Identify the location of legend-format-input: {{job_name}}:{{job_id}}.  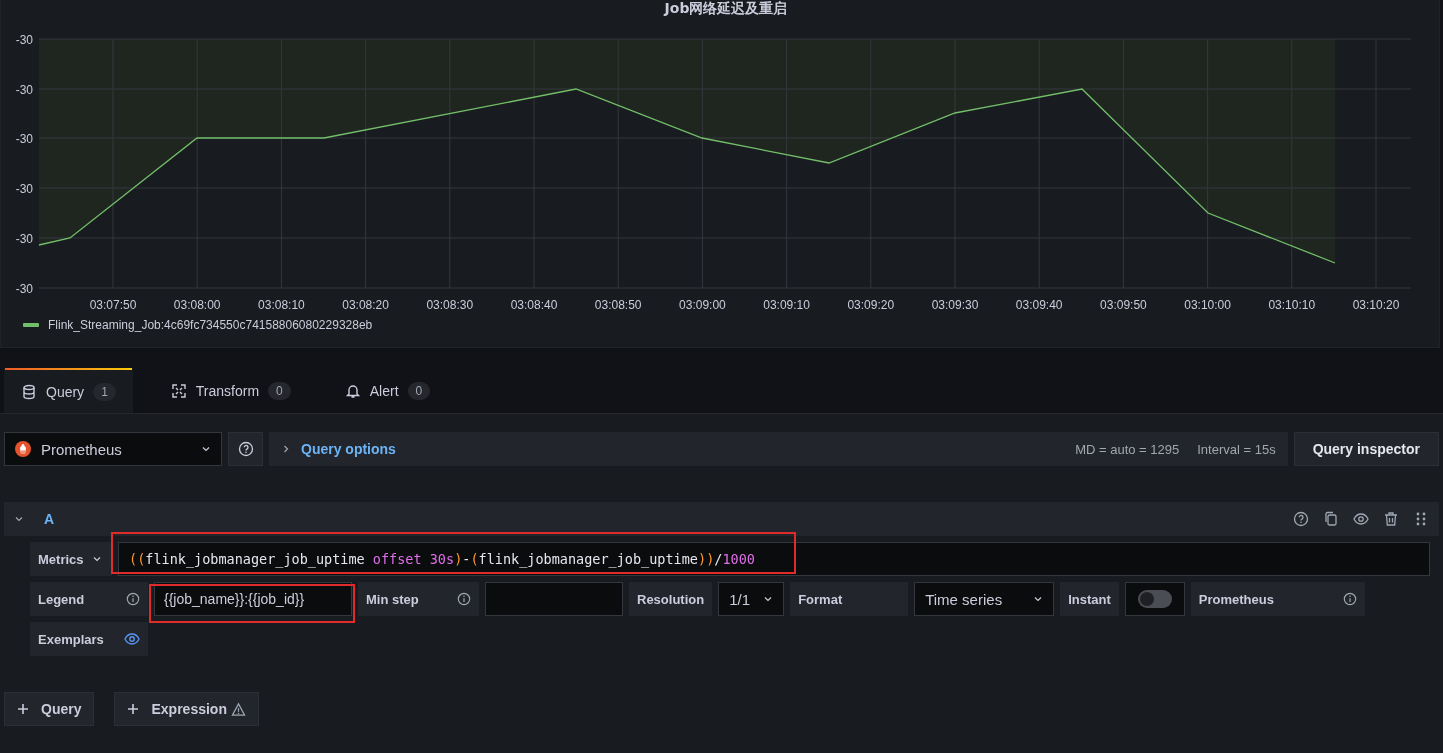
(253, 599).